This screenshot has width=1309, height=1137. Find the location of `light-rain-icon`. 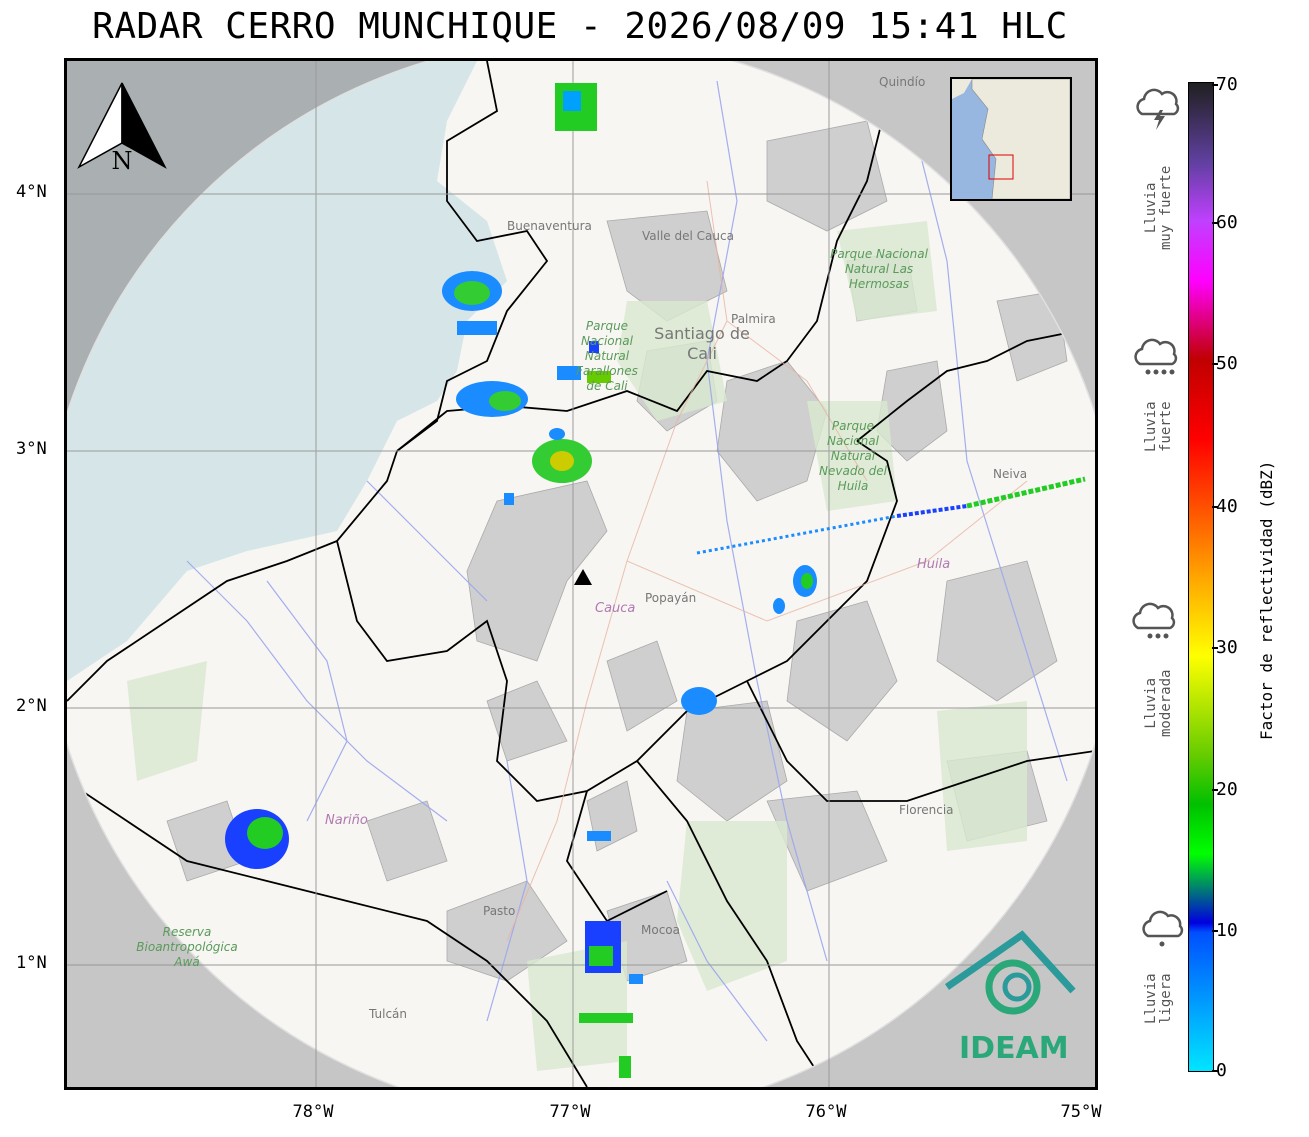

light-rain-icon is located at coordinates (1163, 928).